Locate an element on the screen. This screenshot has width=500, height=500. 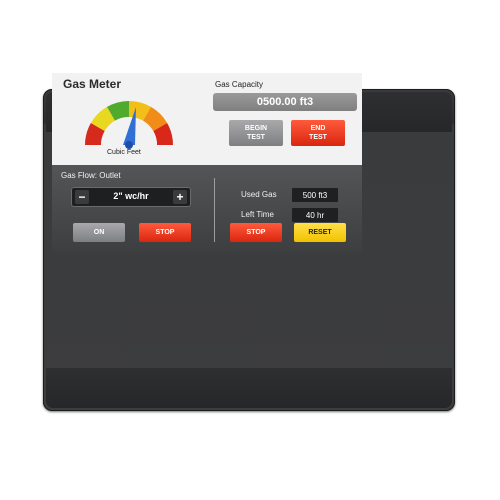
end-test-button: END TEST is located at coordinates (318, 133).